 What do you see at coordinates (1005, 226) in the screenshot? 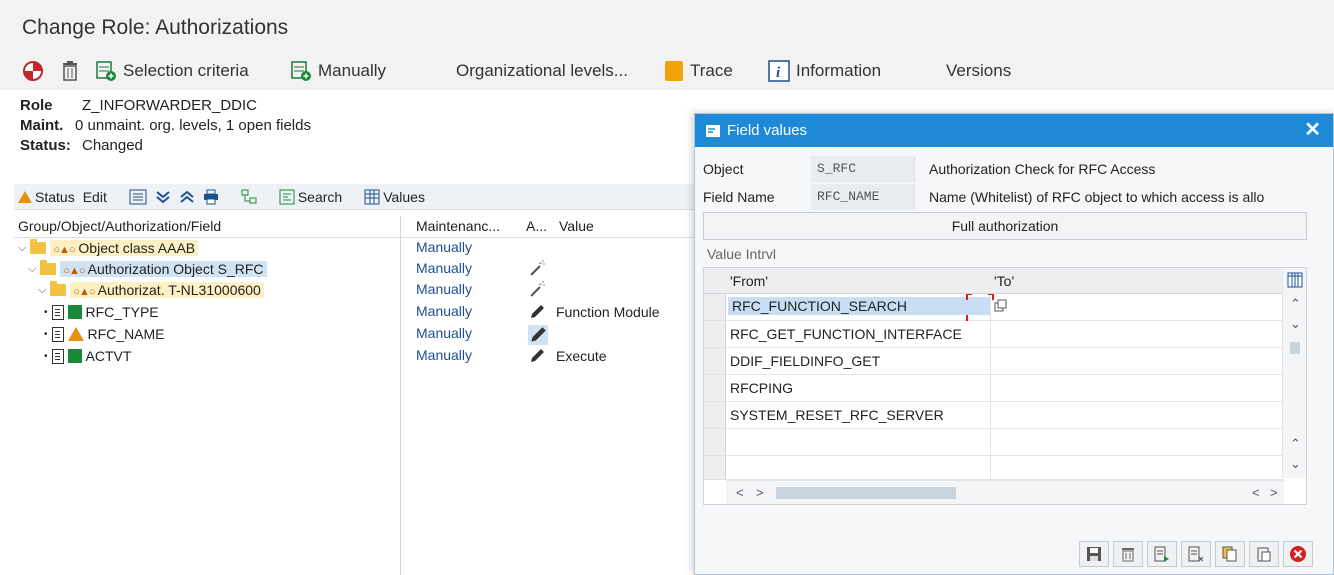
I see `full-authorization-button: Full authorization` at bounding box center [1005, 226].